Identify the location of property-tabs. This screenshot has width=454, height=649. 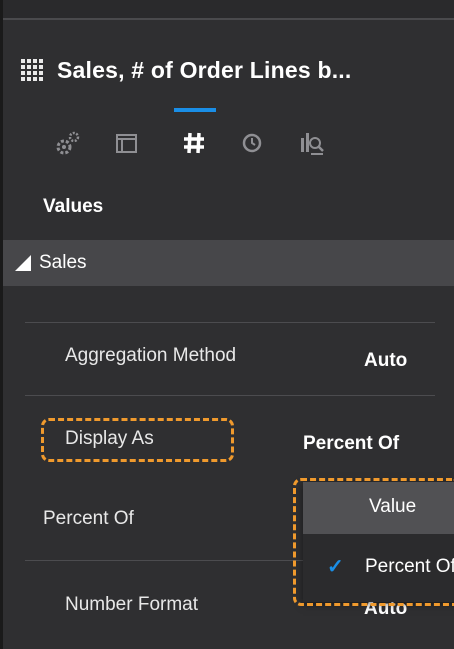
(199, 138).